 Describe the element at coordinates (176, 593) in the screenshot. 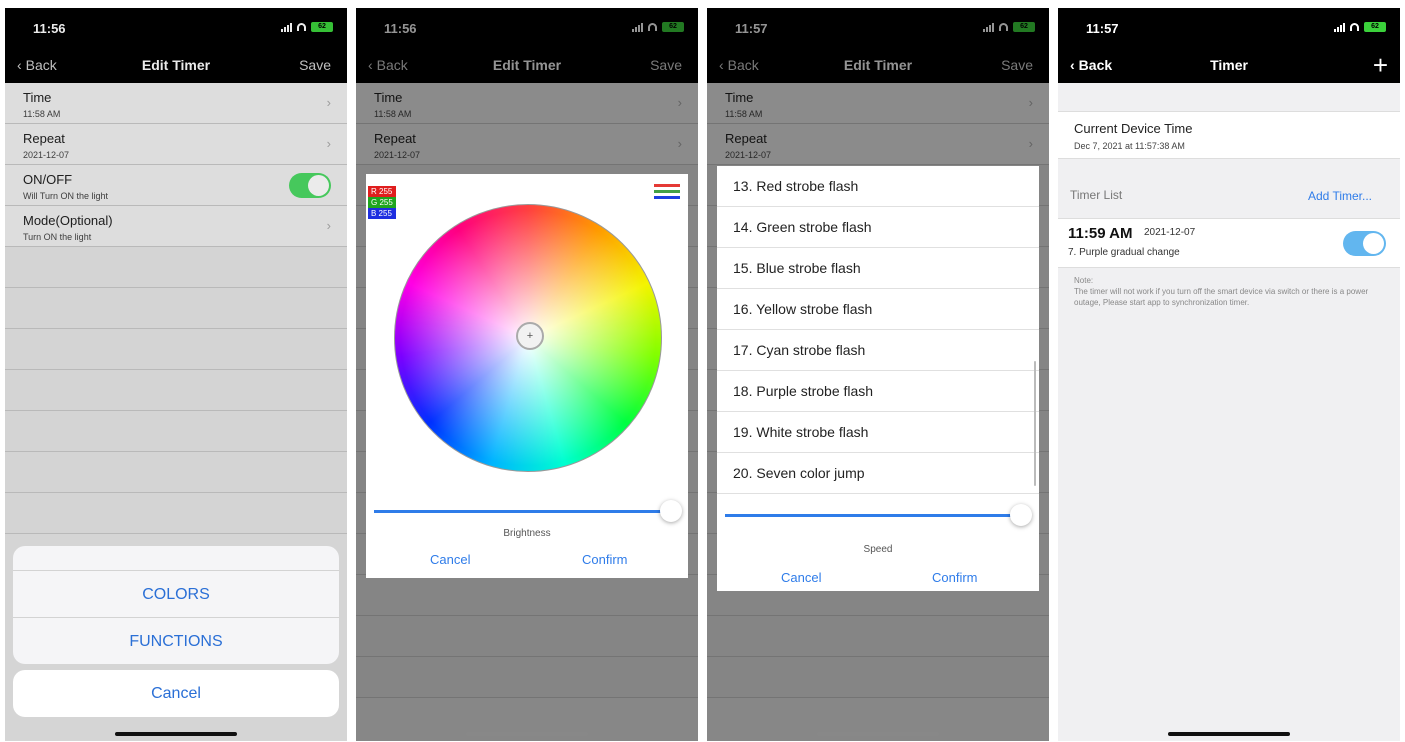

I see `colors-option: COLORS` at that location.